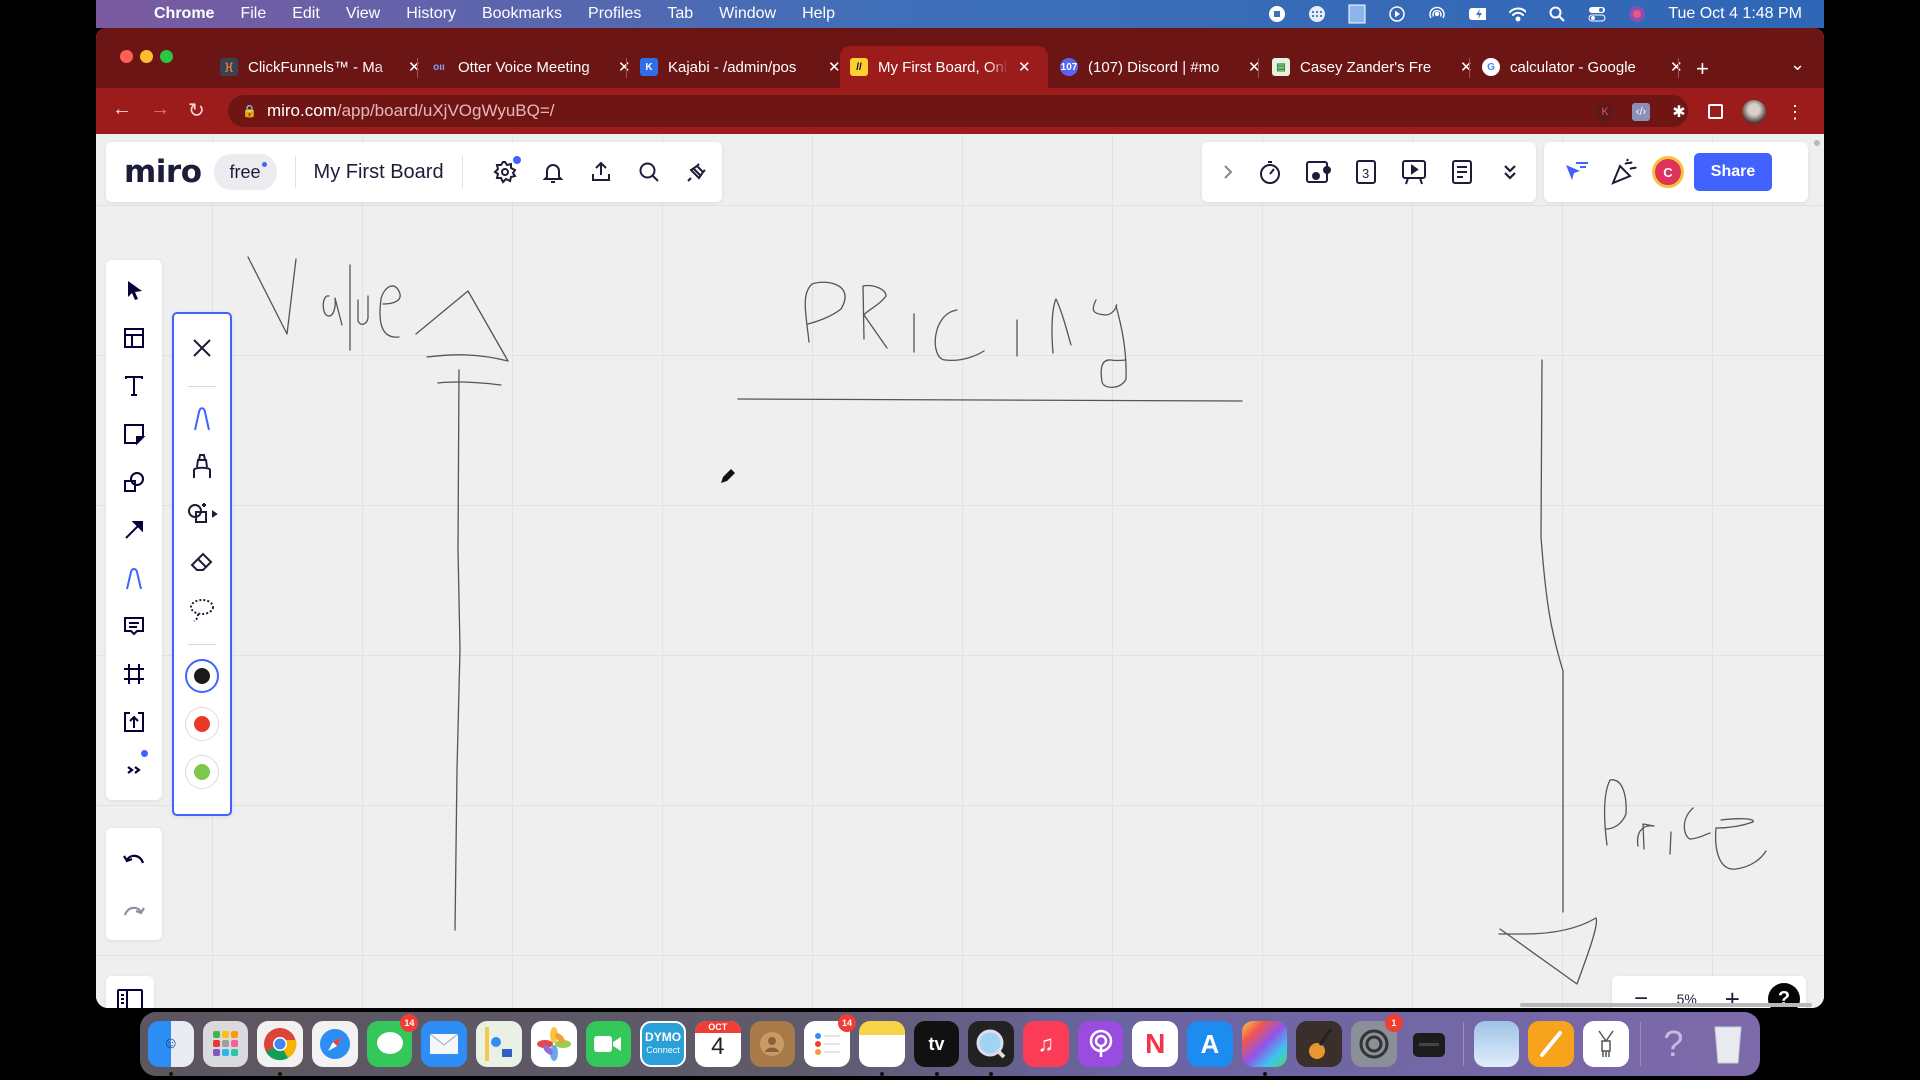 The width and height of the screenshot is (1920, 1080). What do you see at coordinates (196, 110) in the screenshot?
I see `reload-button: ↻` at bounding box center [196, 110].